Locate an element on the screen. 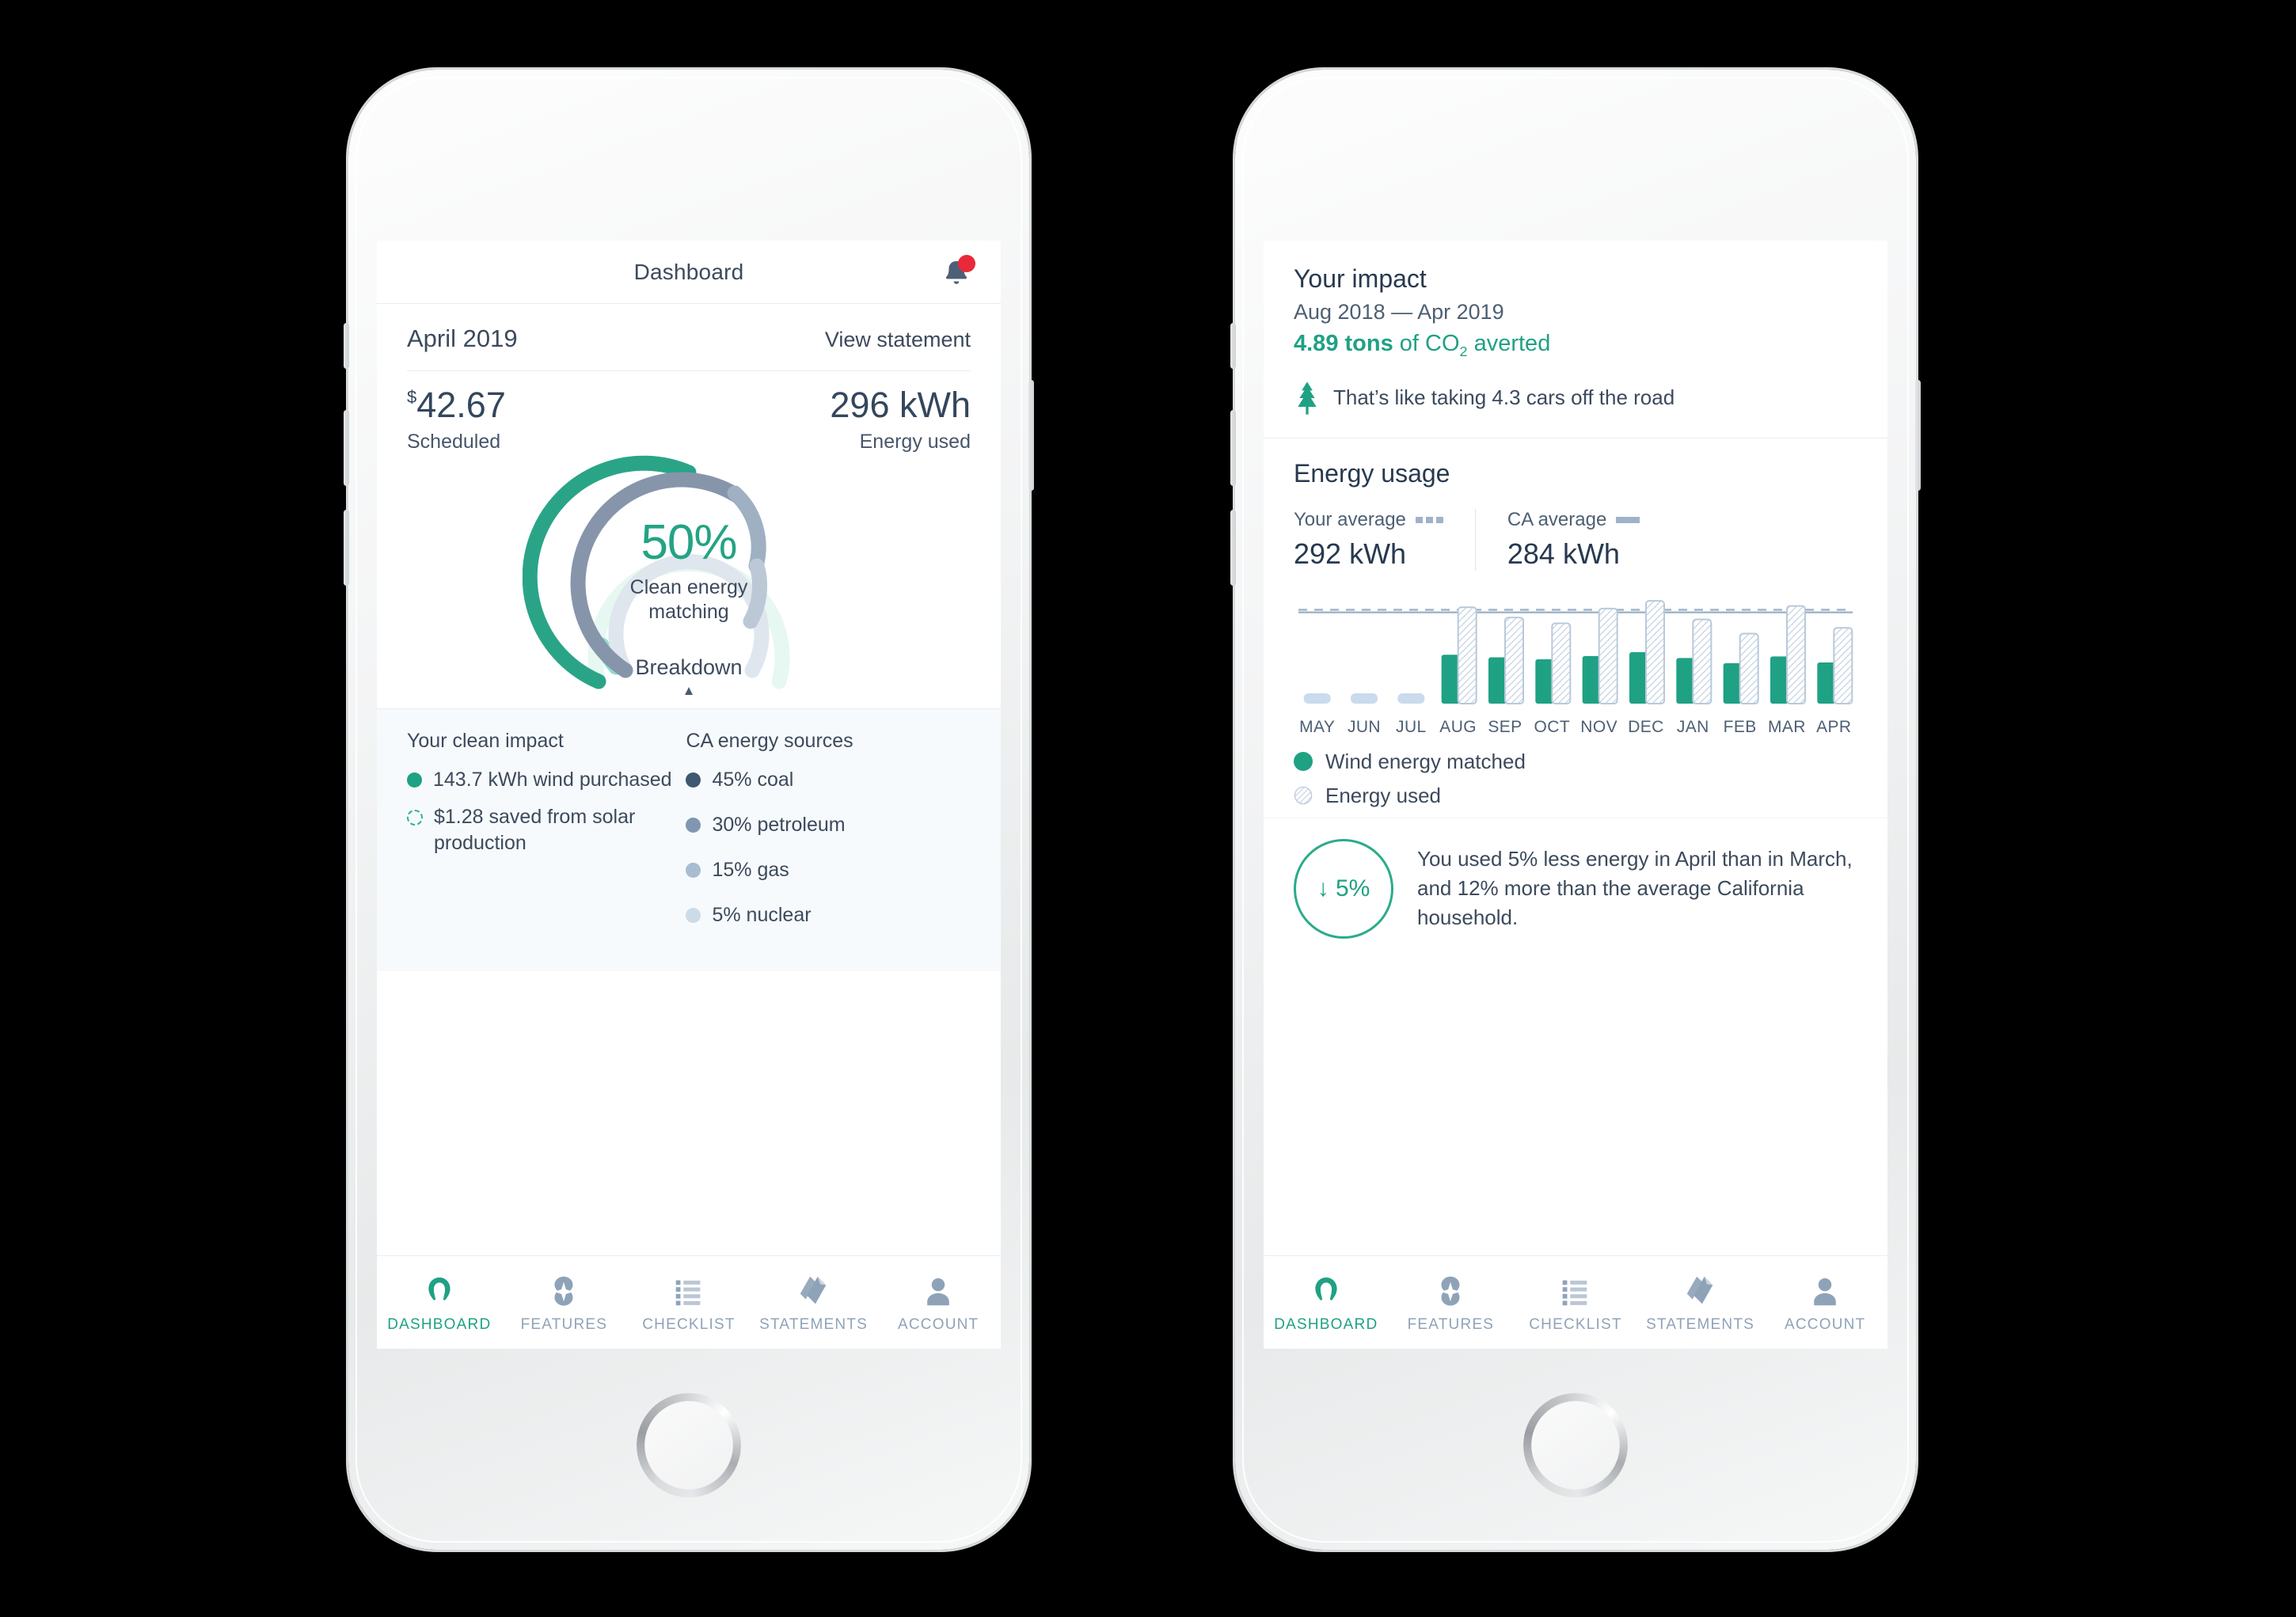 The height and width of the screenshot is (1617, 2296). tab-label: STATEMENTS is located at coordinates (814, 1324).